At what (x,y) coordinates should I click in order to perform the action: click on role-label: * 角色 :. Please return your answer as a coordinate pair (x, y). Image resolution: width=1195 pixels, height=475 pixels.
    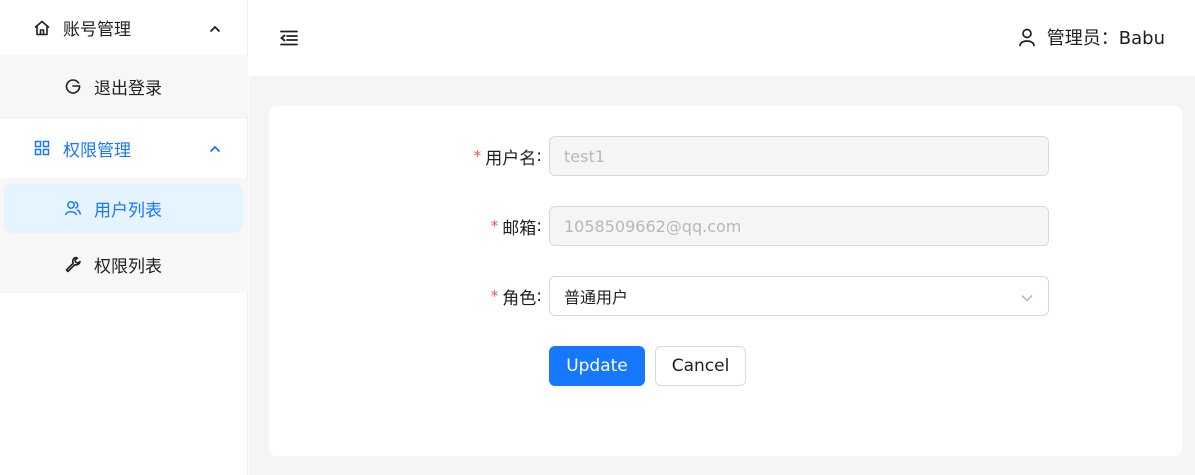
    Looking at the image, I should click on (516, 296).